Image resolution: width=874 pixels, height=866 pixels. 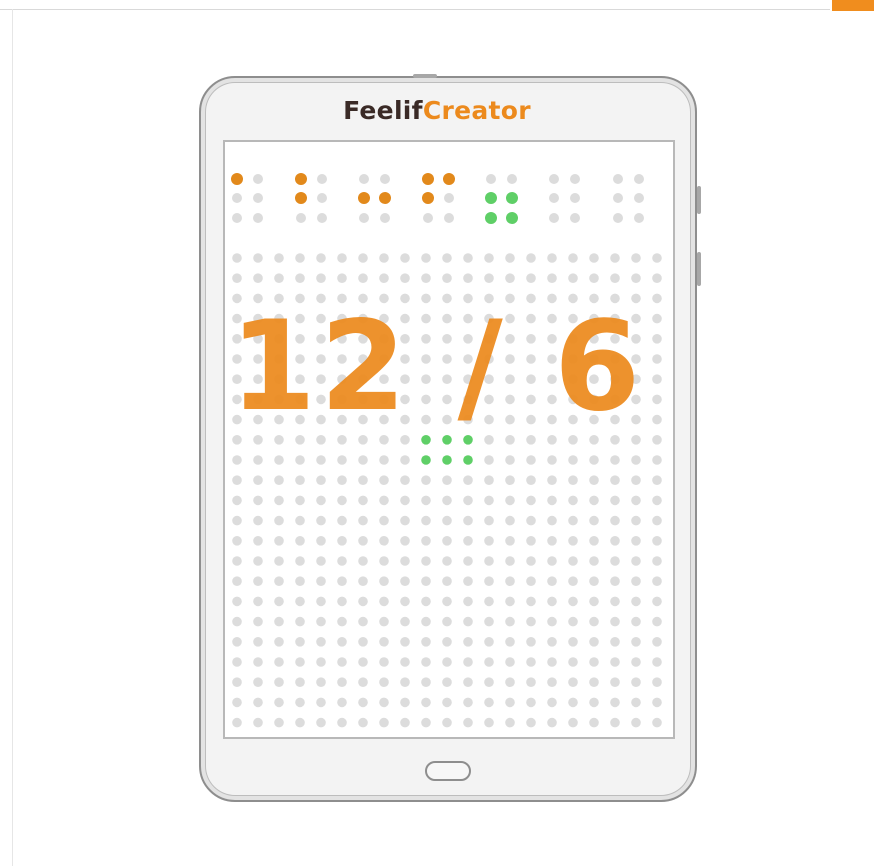 What do you see at coordinates (699, 200) in the screenshot?
I see `tablet-side-button` at bounding box center [699, 200].